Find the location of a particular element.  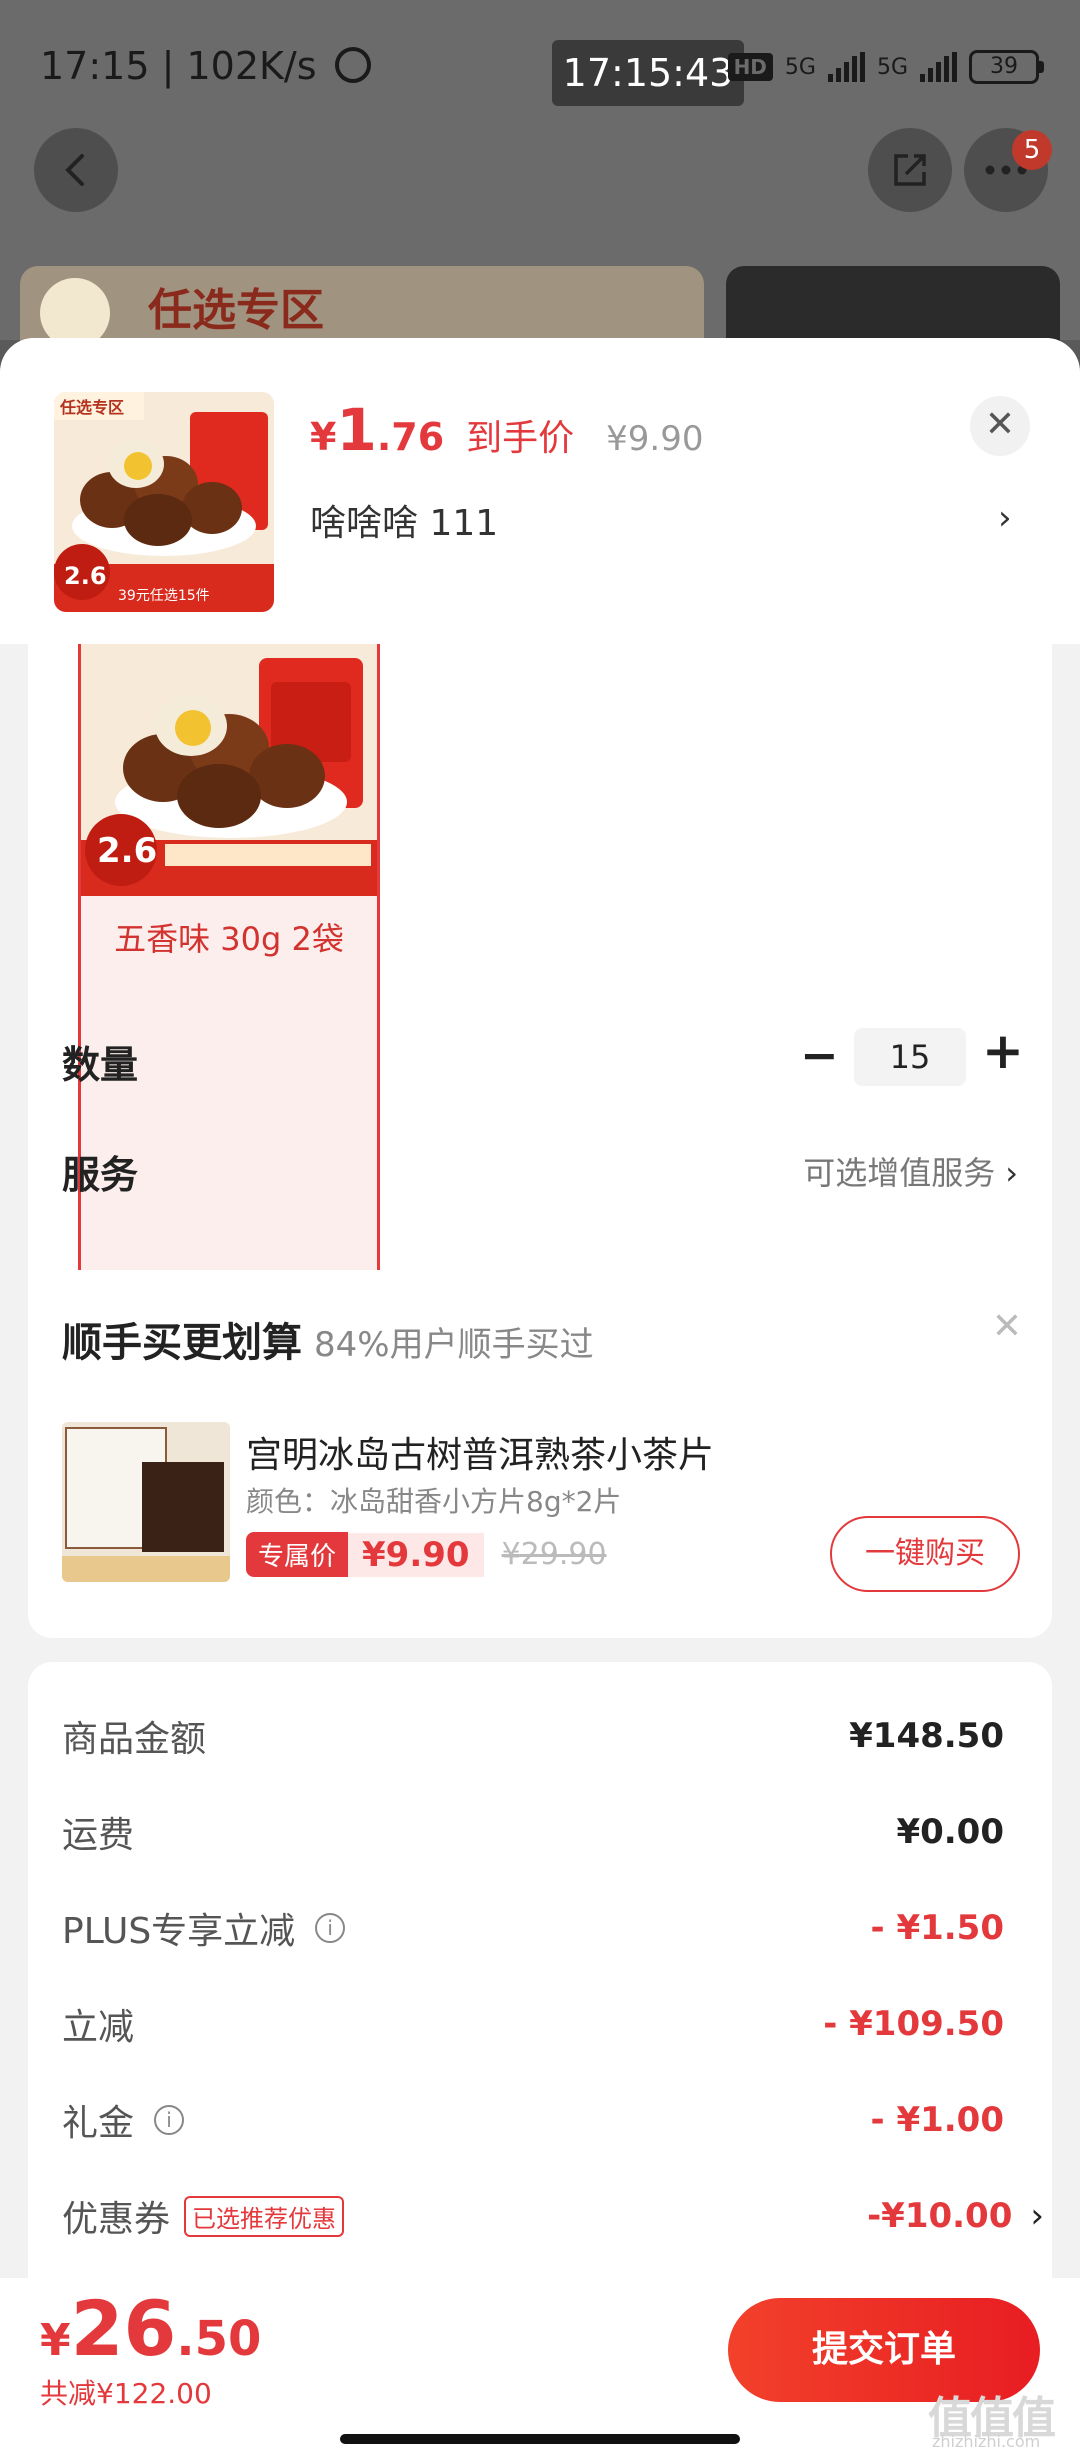

instant-discount-row: 立减 - ¥109.50 is located at coordinates (533, 2024).